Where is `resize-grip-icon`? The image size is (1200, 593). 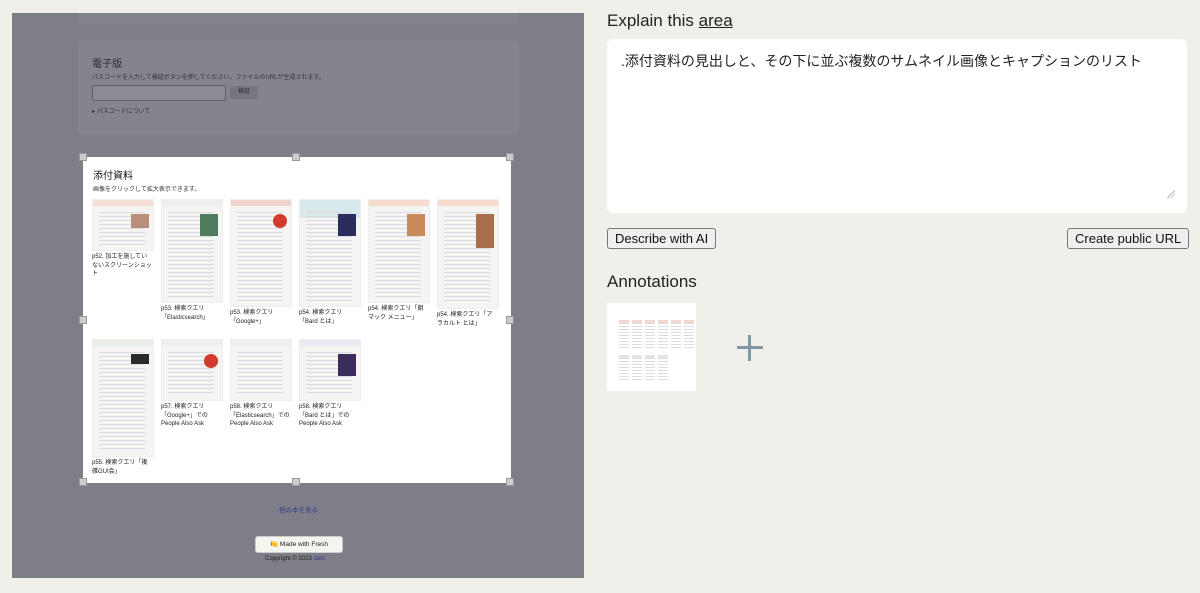 resize-grip-icon is located at coordinates (1171, 194).